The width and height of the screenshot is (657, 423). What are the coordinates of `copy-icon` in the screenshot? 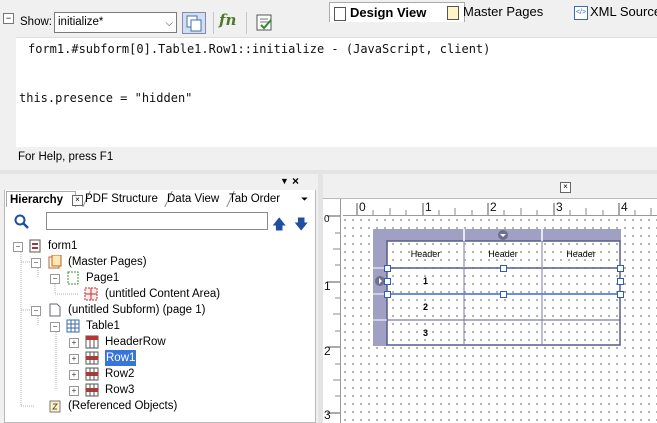 It's located at (194, 23).